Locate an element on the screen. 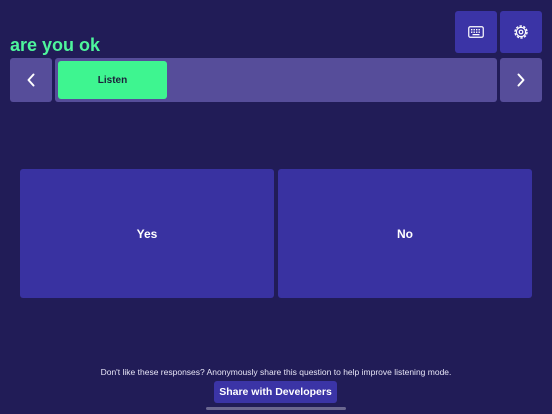 This screenshot has height=414, width=552. settings-button is located at coordinates (521, 32).